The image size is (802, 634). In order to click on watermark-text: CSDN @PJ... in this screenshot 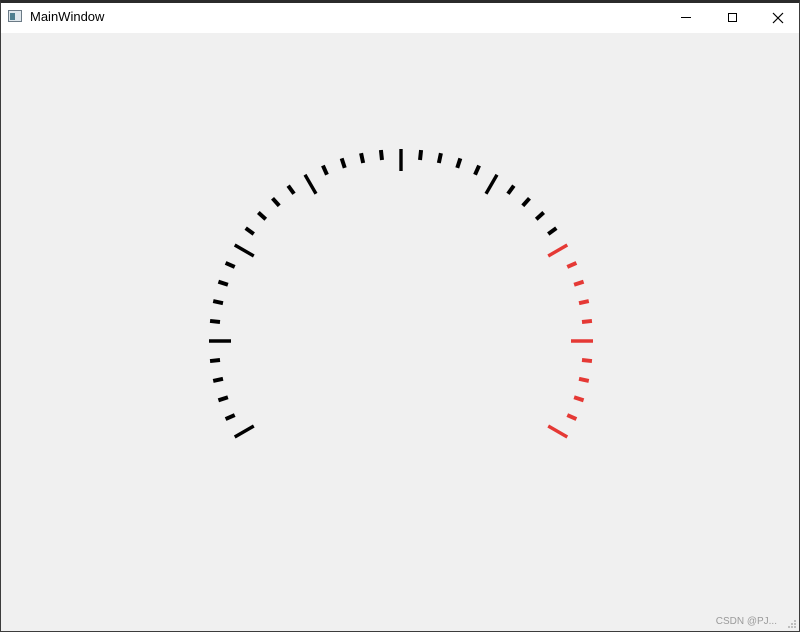, I will do `click(746, 621)`.